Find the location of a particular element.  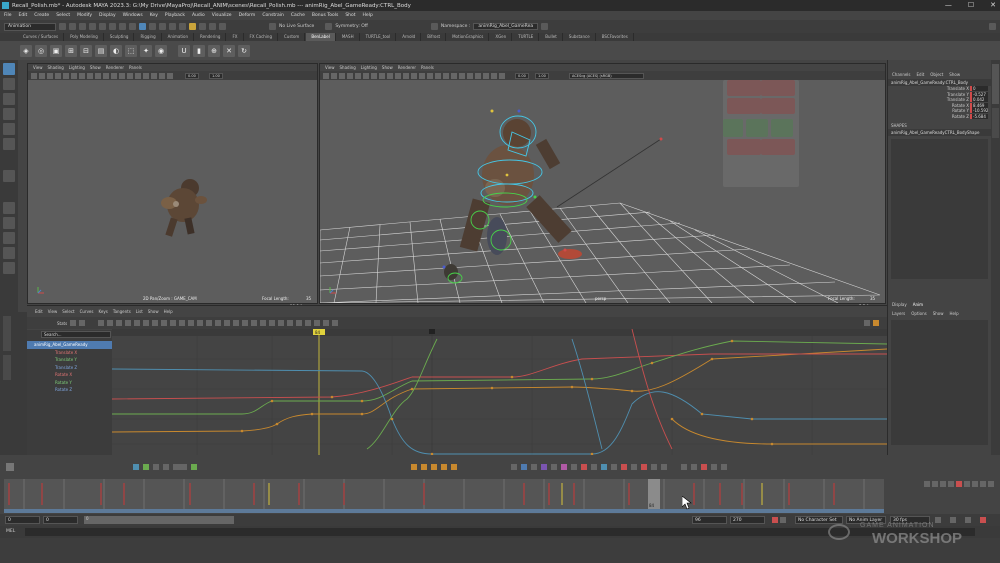

close-button: ✕ is located at coordinates (993, 5).